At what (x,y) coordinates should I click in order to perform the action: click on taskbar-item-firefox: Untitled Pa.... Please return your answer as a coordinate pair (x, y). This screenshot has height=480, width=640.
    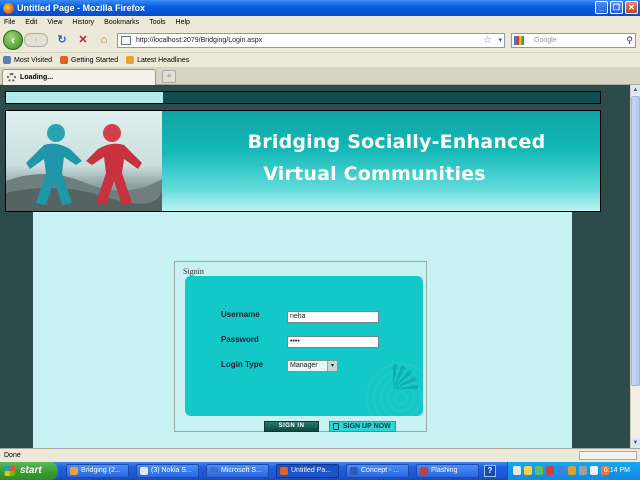
    Looking at the image, I should click on (307, 471).